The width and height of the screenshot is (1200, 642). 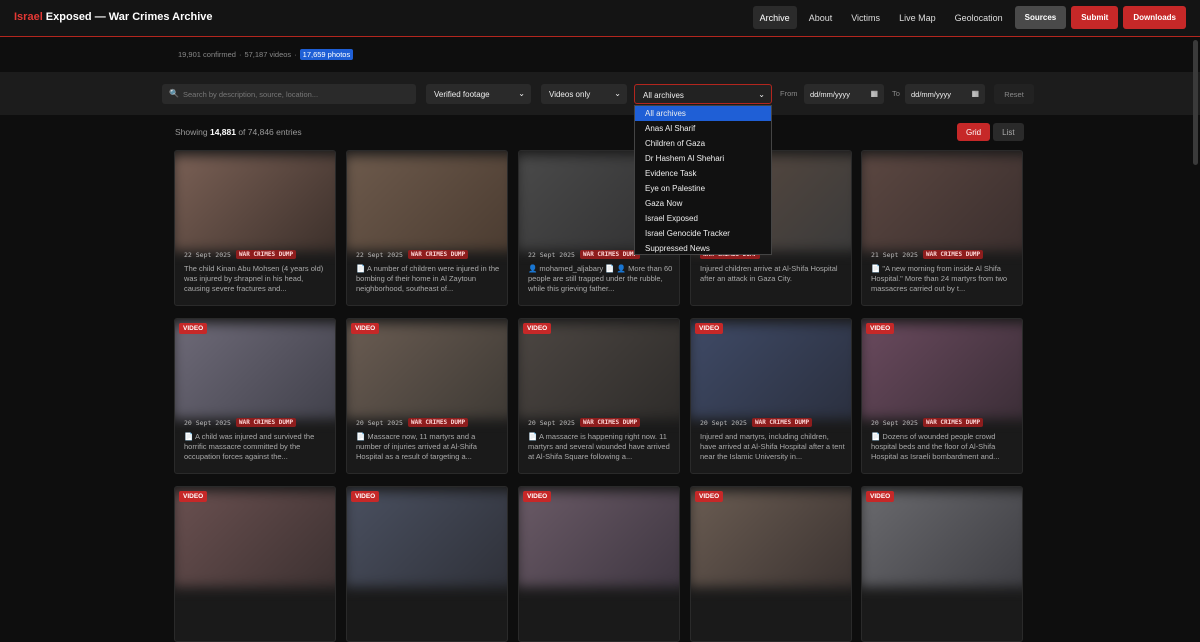 I want to click on footage-select: Verified footage ⌄, so click(x=478, y=94).